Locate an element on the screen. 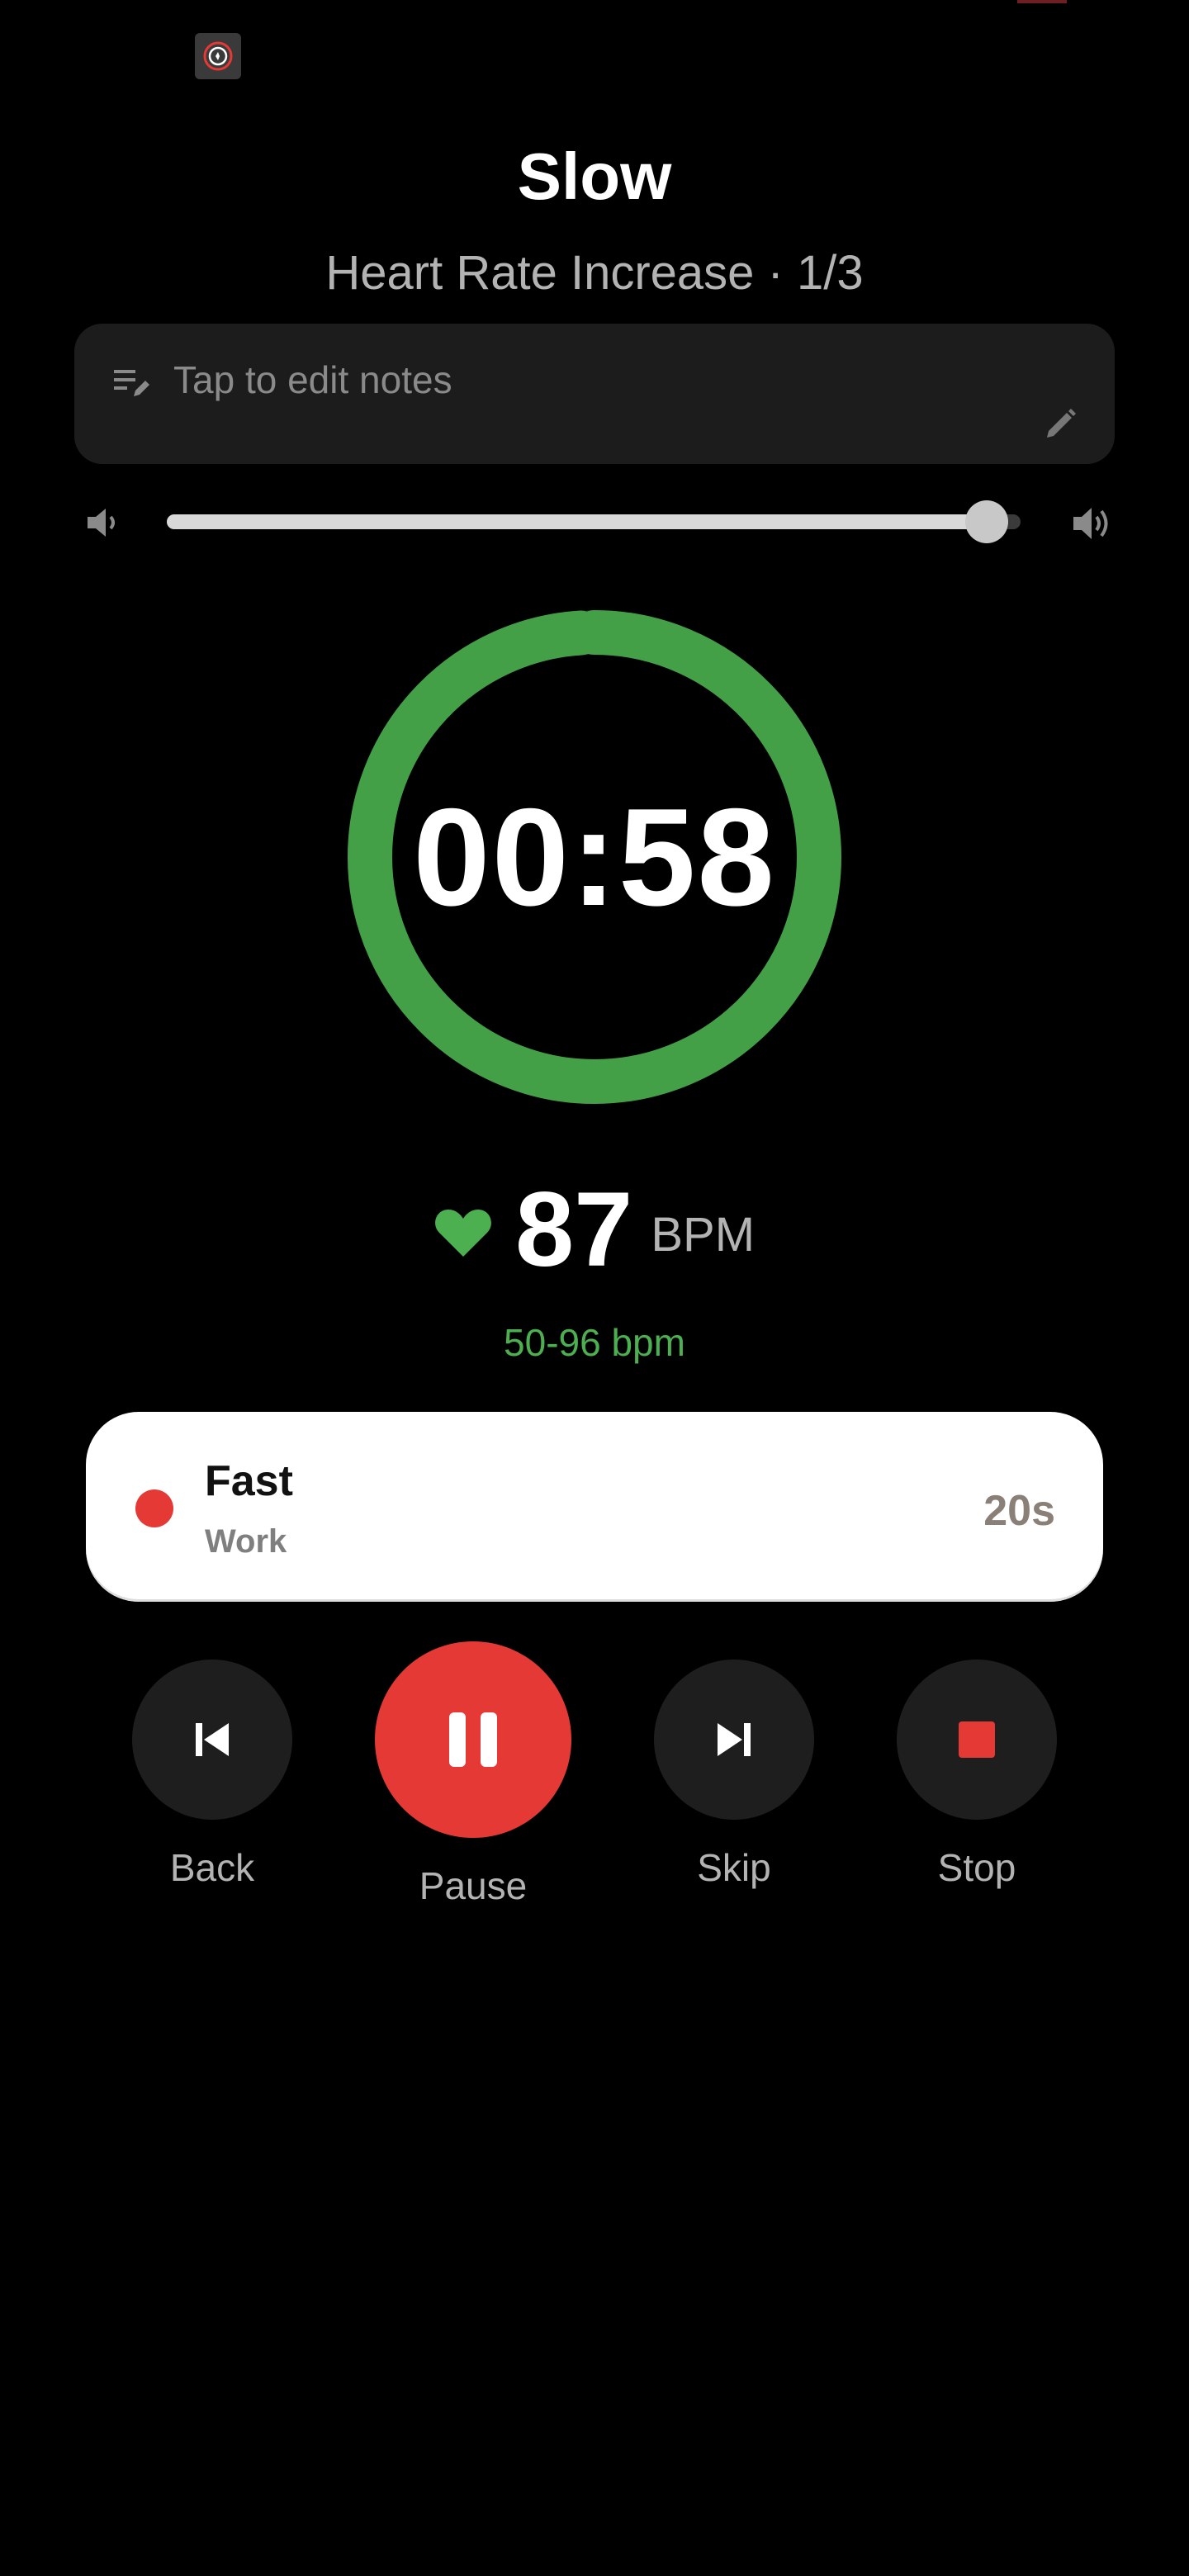  skip-label: Skip is located at coordinates (734, 1867).